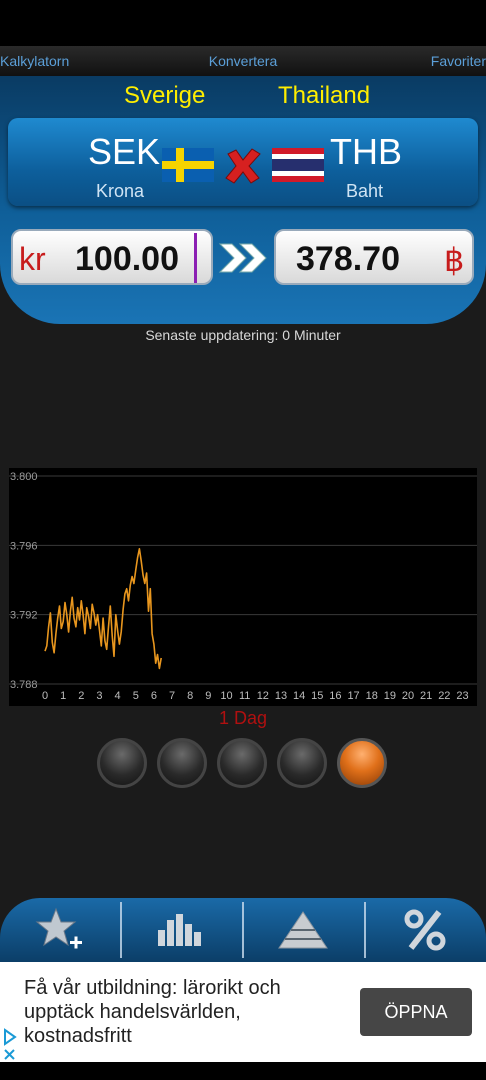  I want to click on pyramid-button, so click(303, 930).